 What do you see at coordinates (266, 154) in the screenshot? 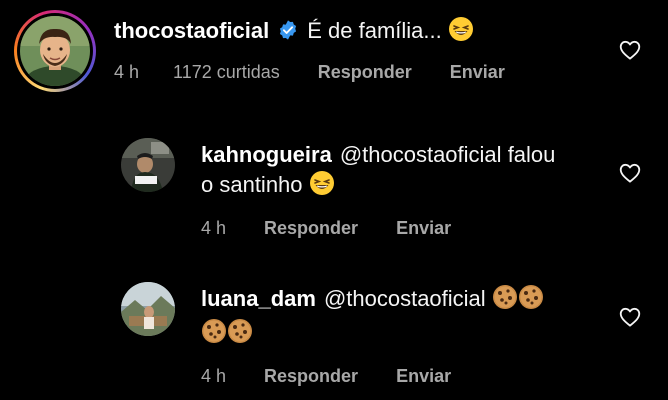
I see `comment-username: kahnogueira` at bounding box center [266, 154].